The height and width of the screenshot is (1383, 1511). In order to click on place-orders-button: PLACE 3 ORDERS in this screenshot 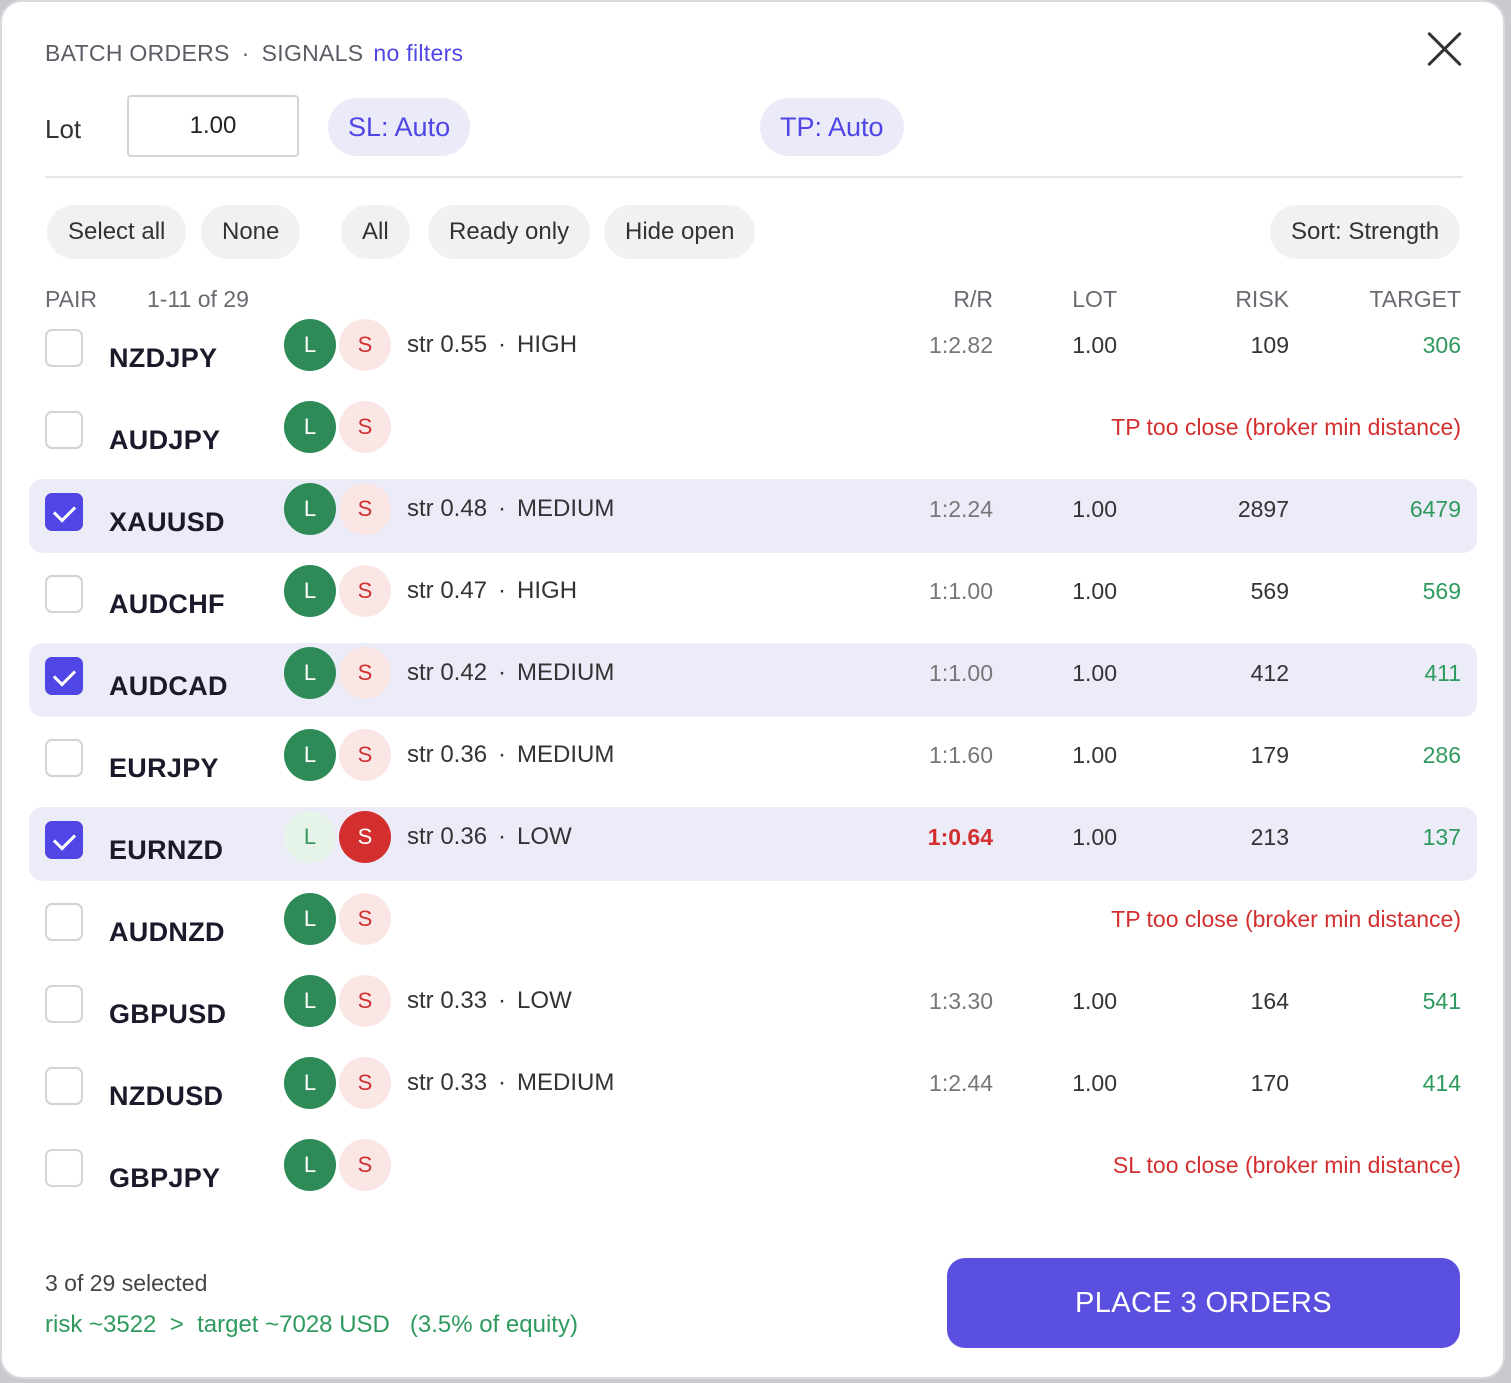, I will do `click(1203, 1303)`.